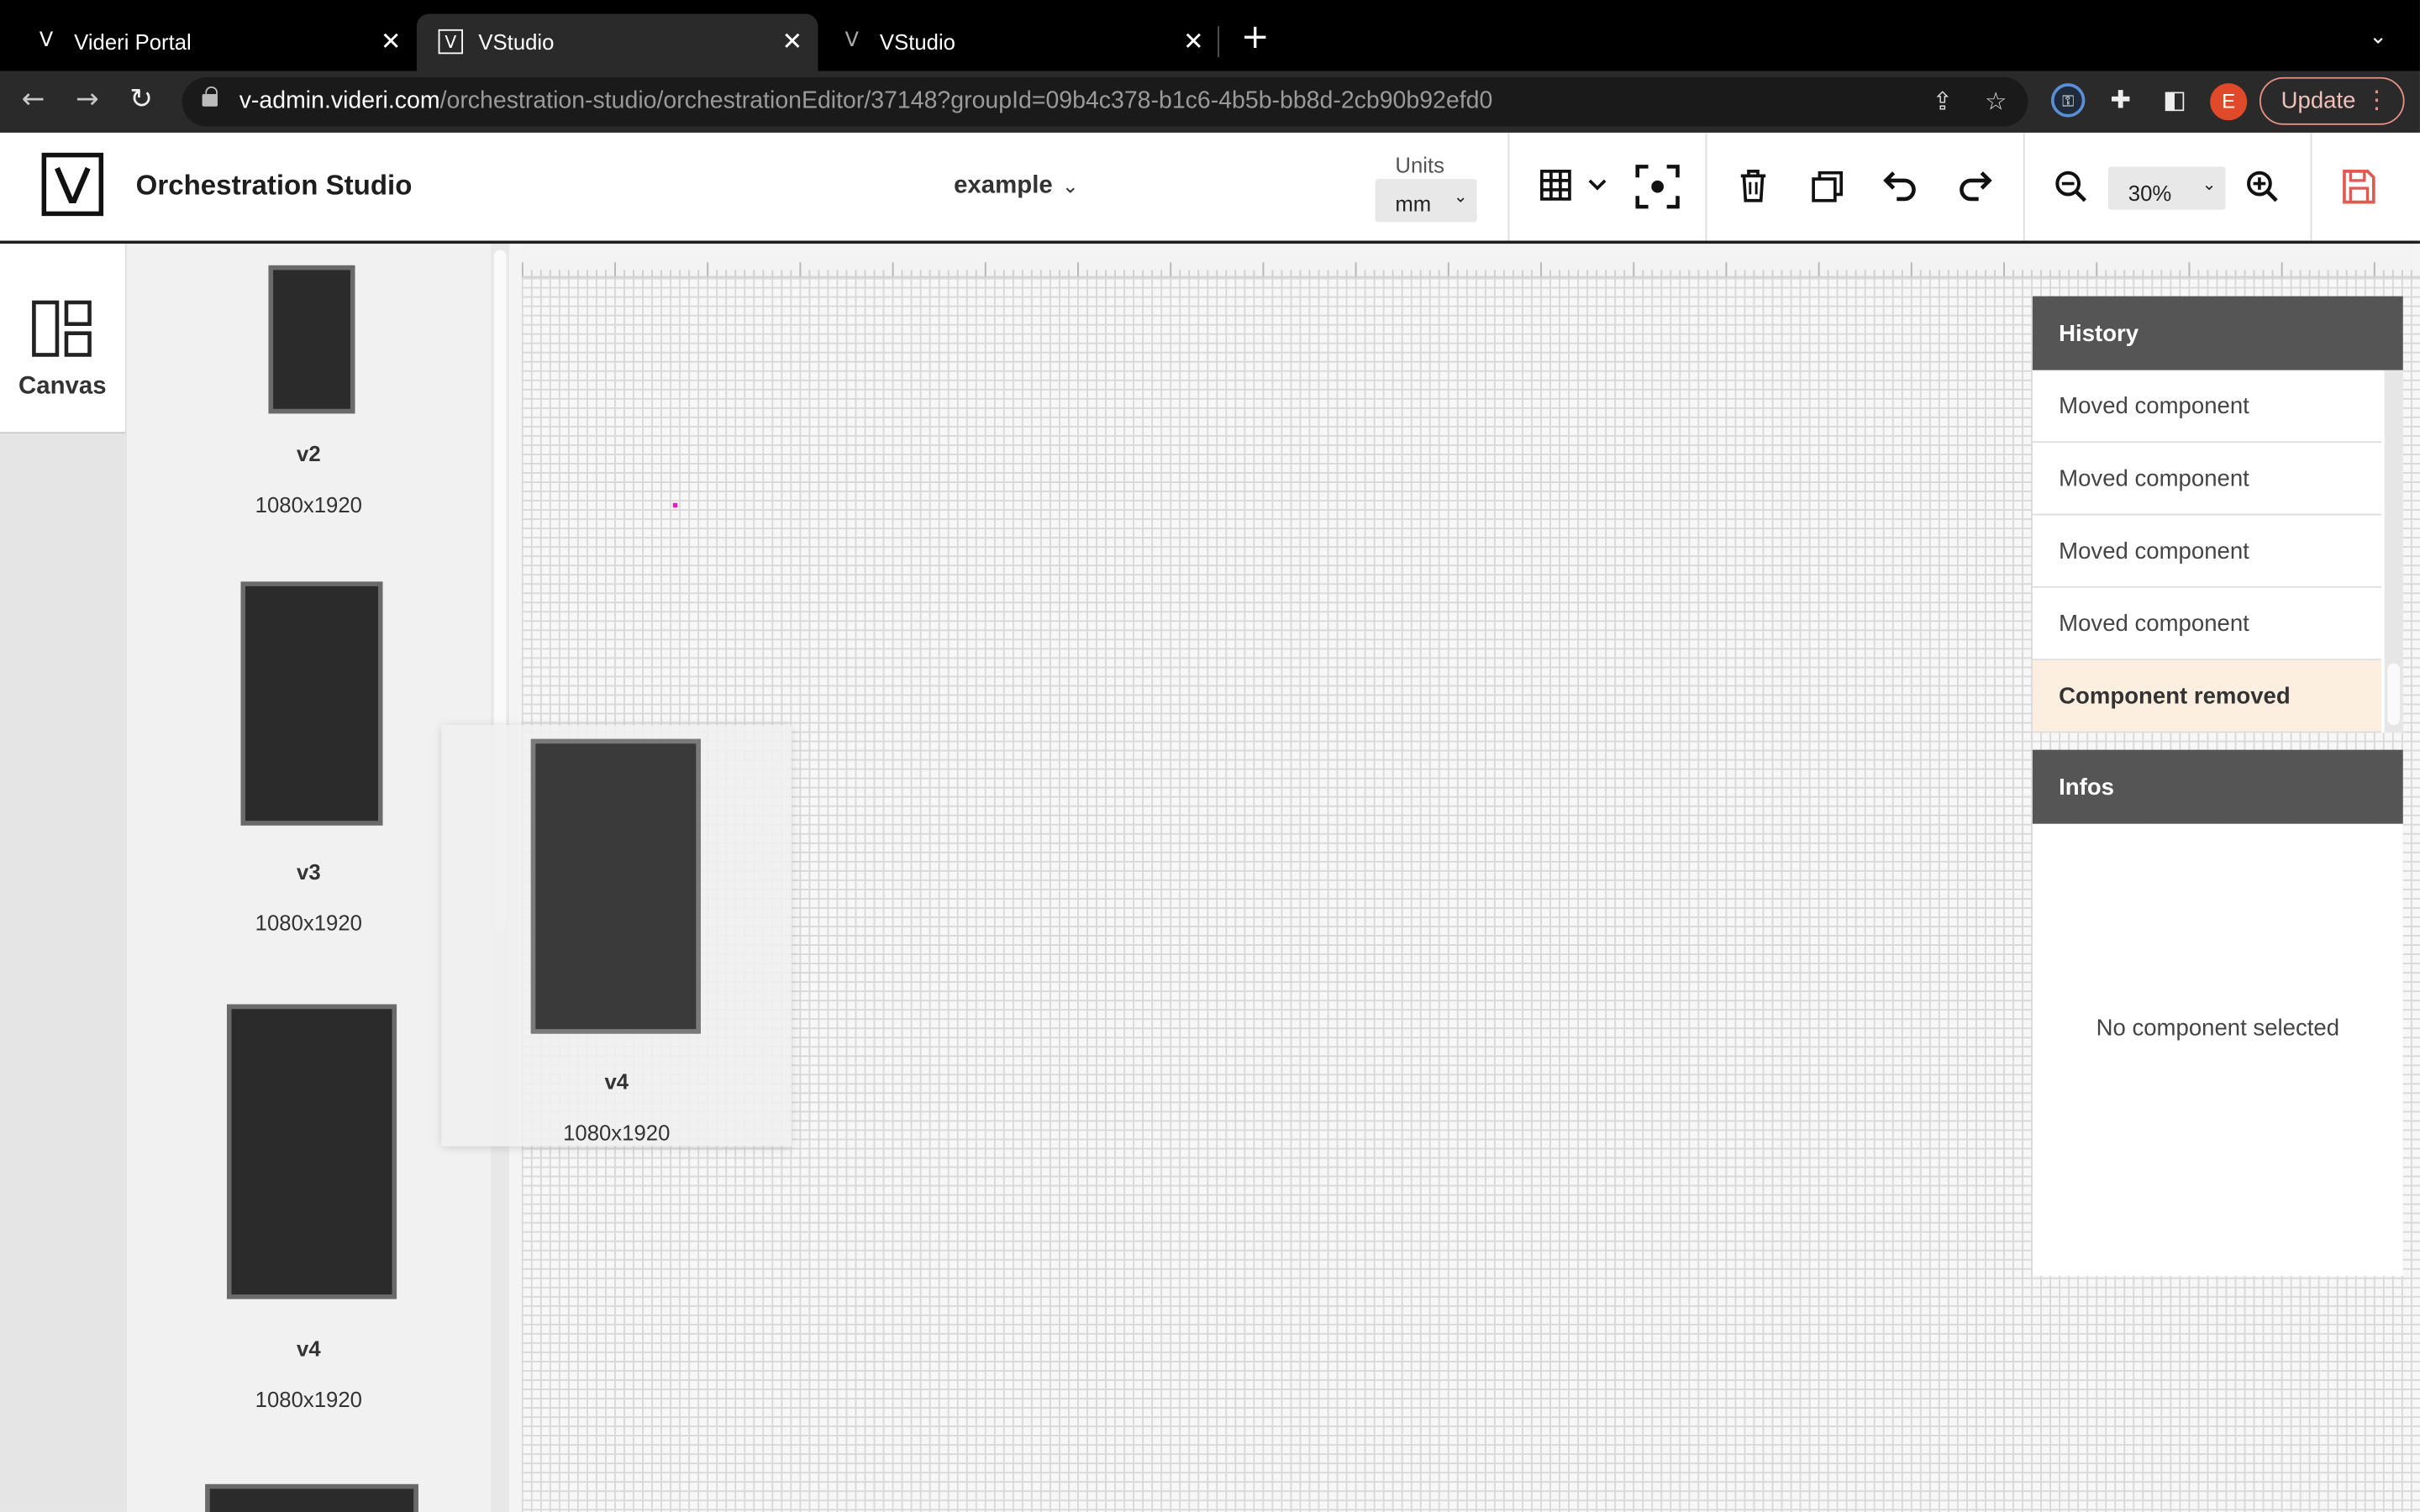  I want to click on save-button, so click(2358, 186).